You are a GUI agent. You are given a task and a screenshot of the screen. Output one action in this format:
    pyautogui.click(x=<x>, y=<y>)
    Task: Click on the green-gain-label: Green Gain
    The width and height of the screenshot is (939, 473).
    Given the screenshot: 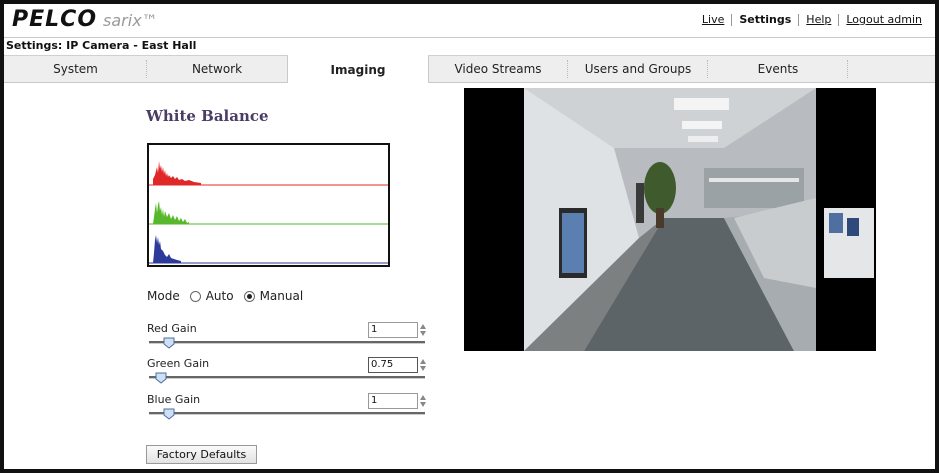 What is the action you would take?
    pyautogui.click(x=178, y=363)
    